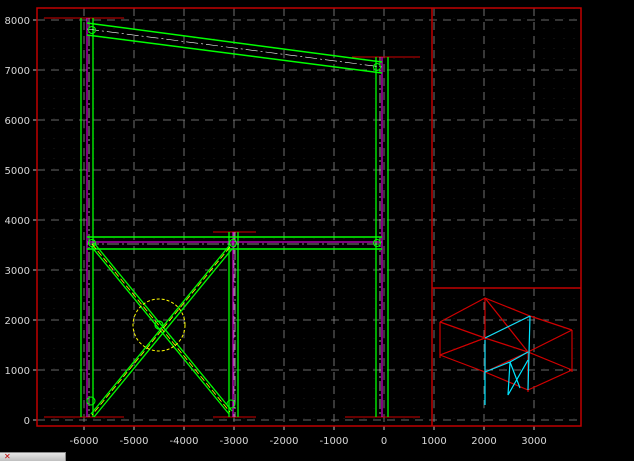  What do you see at coordinates (17, 371) in the screenshot?
I see `y-tick-label: 1000` at bounding box center [17, 371].